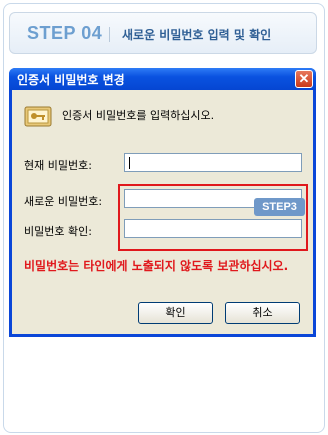  Describe the element at coordinates (279, 207) in the screenshot. I see `step3-badge: STEP3` at that location.